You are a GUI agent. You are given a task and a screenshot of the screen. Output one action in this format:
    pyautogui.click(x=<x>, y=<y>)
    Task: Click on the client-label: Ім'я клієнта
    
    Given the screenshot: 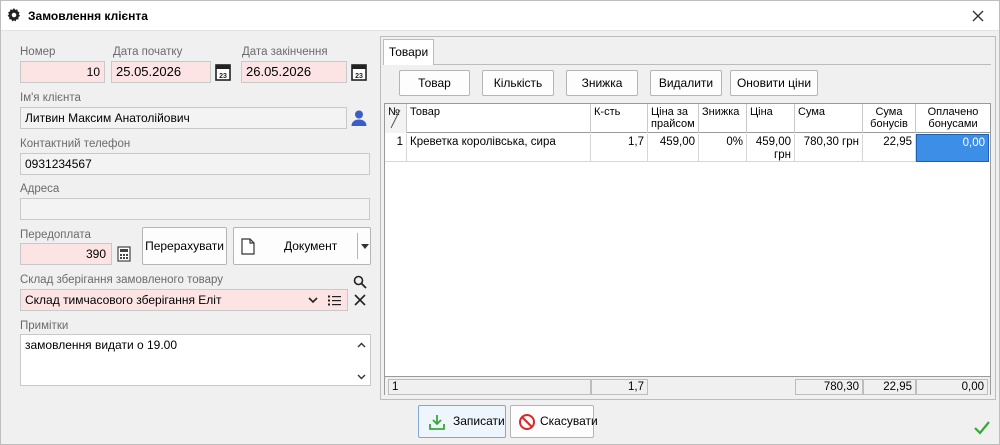 What is the action you would take?
    pyautogui.click(x=50, y=98)
    